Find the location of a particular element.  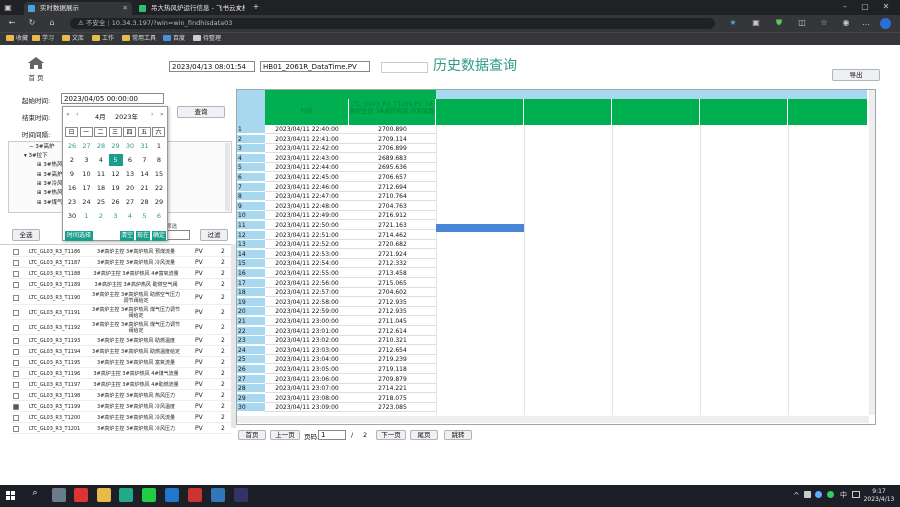

tree-item: ⊞ 3#高炉 is located at coordinates (49, 175).